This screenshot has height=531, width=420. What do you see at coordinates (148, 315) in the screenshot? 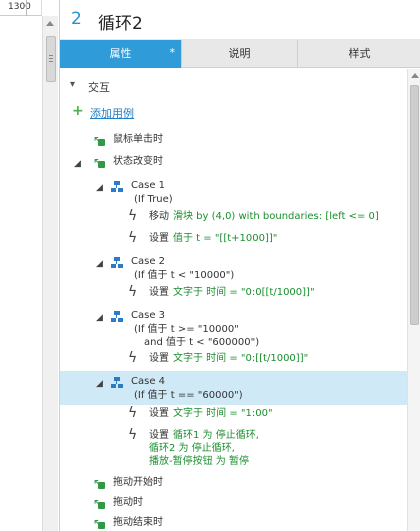
I see `case-3-name: Case 3` at bounding box center [148, 315].